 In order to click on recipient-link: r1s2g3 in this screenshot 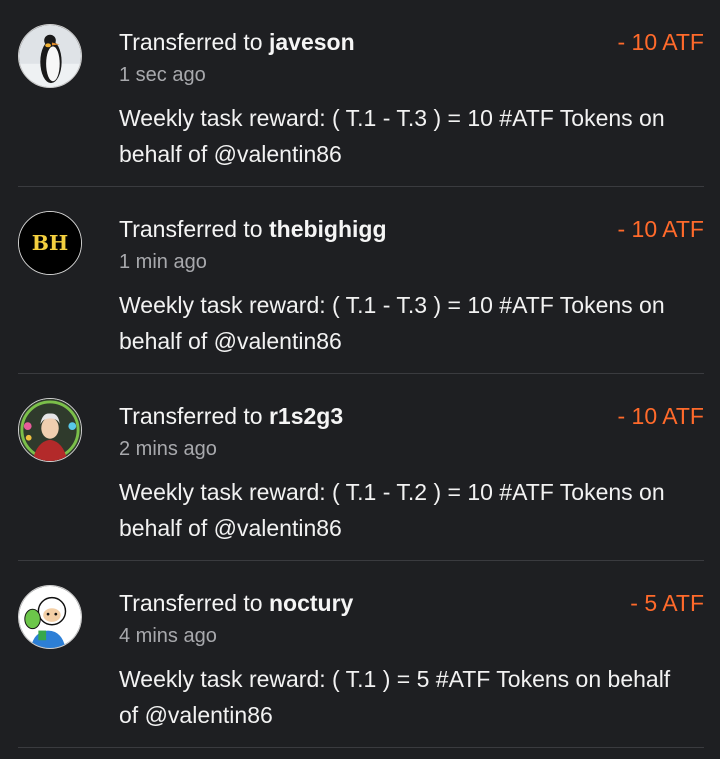, I will do `click(306, 416)`.